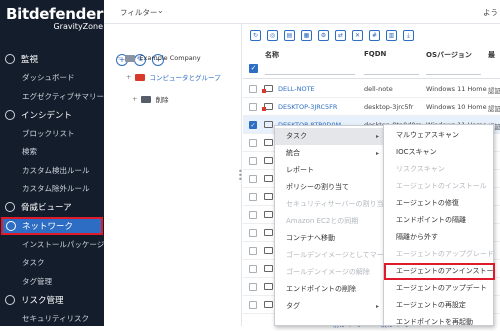  What do you see at coordinates (52, 281) in the screenshot?
I see `sidebar-item-tag-management: タグ管理` at bounding box center [52, 281].